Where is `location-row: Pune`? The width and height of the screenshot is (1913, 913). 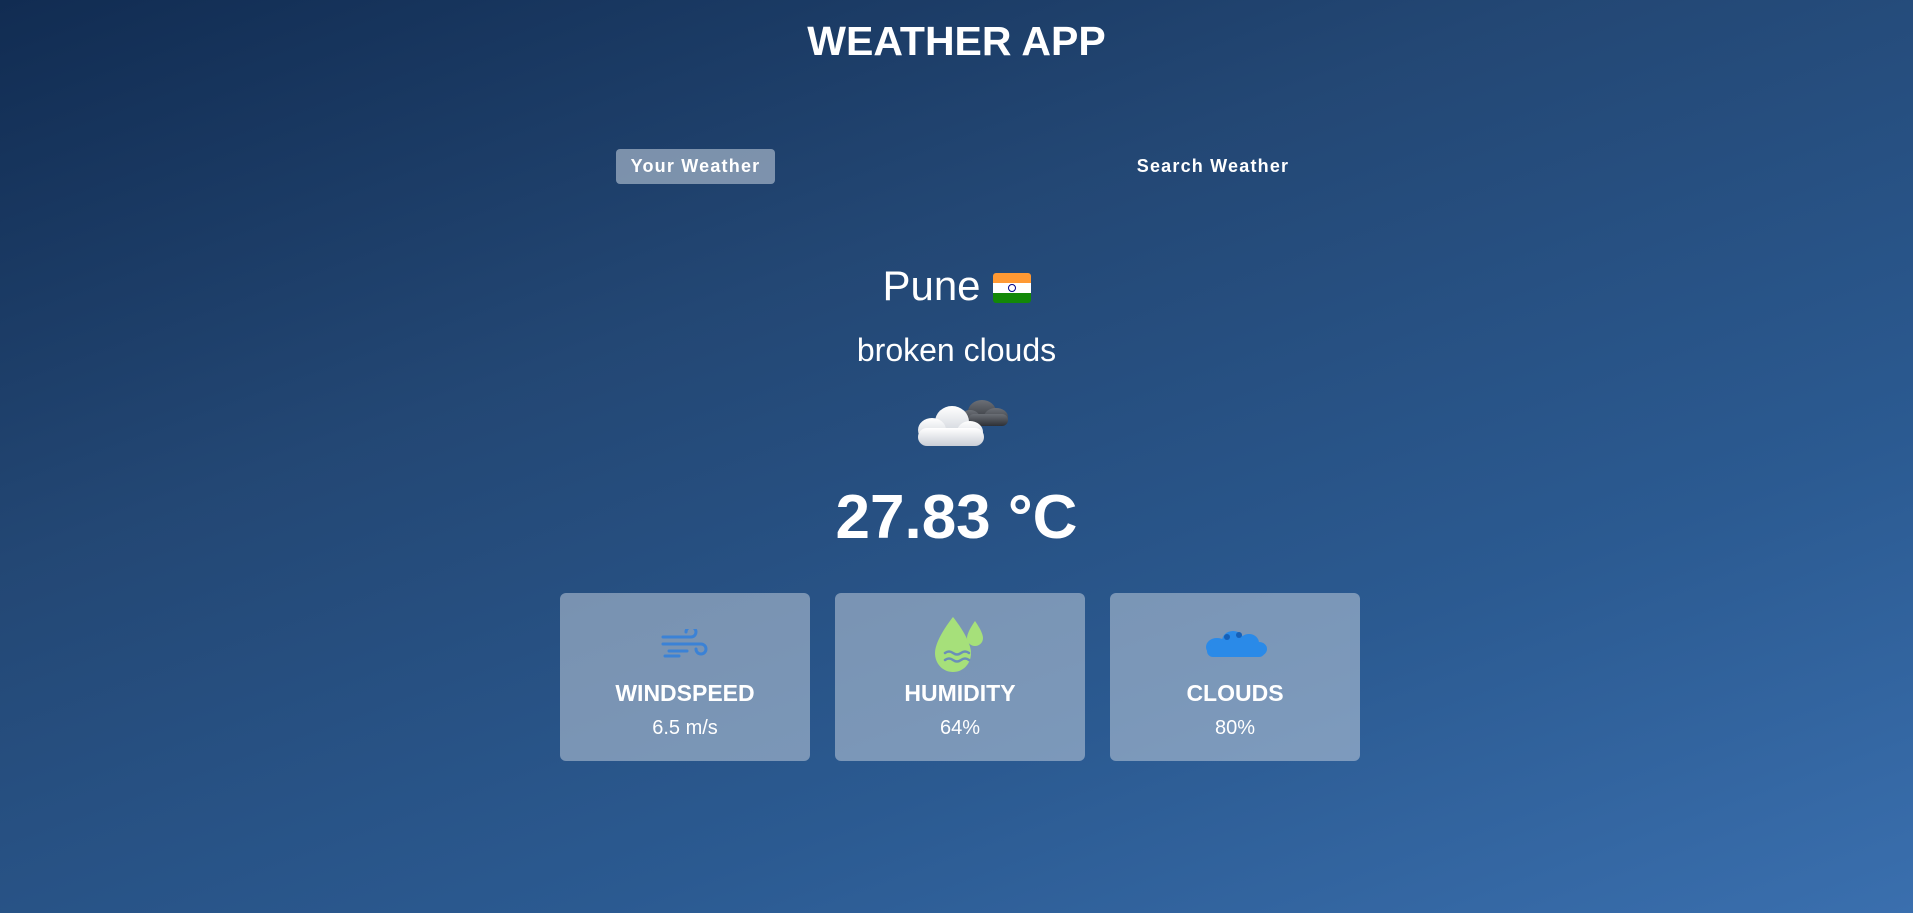
location-row: Pune is located at coordinates (956, 286).